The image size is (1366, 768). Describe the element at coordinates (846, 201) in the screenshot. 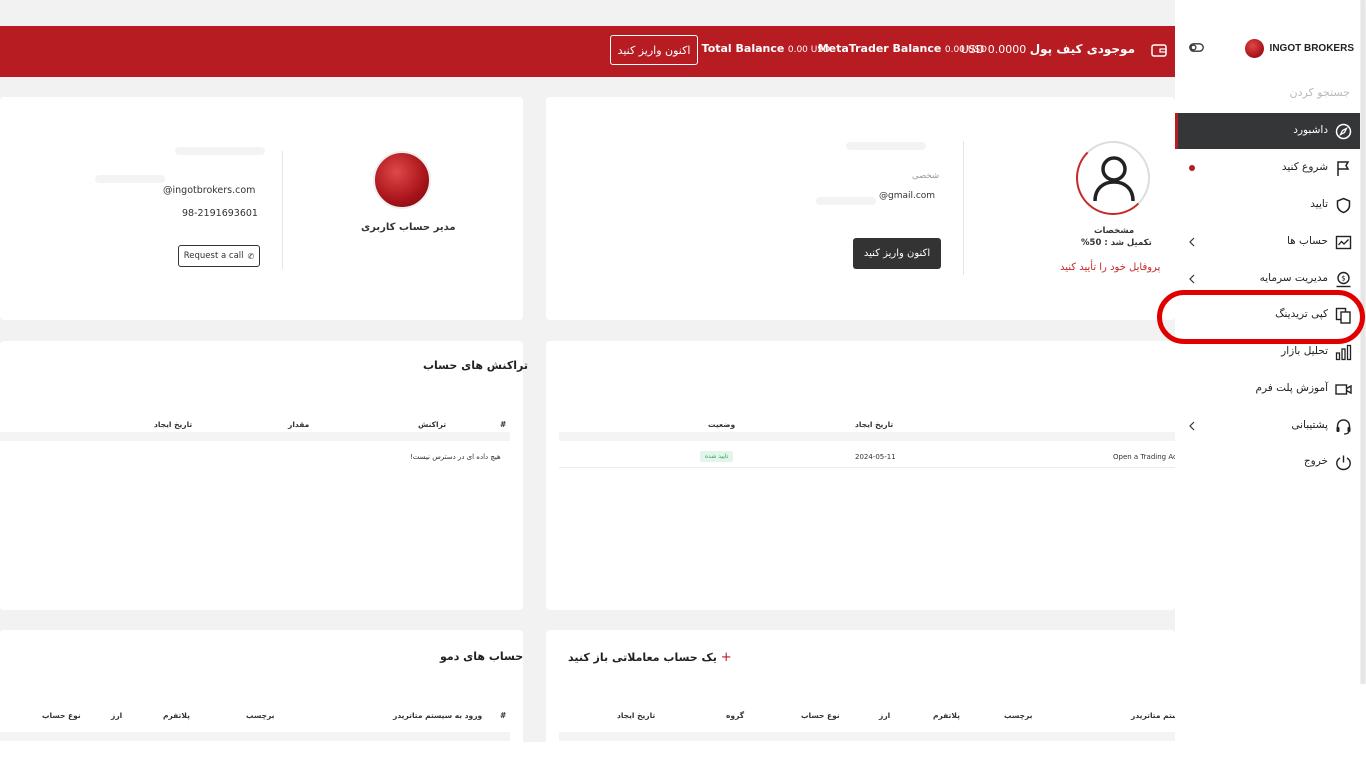

I see `profile-blur-line` at that location.